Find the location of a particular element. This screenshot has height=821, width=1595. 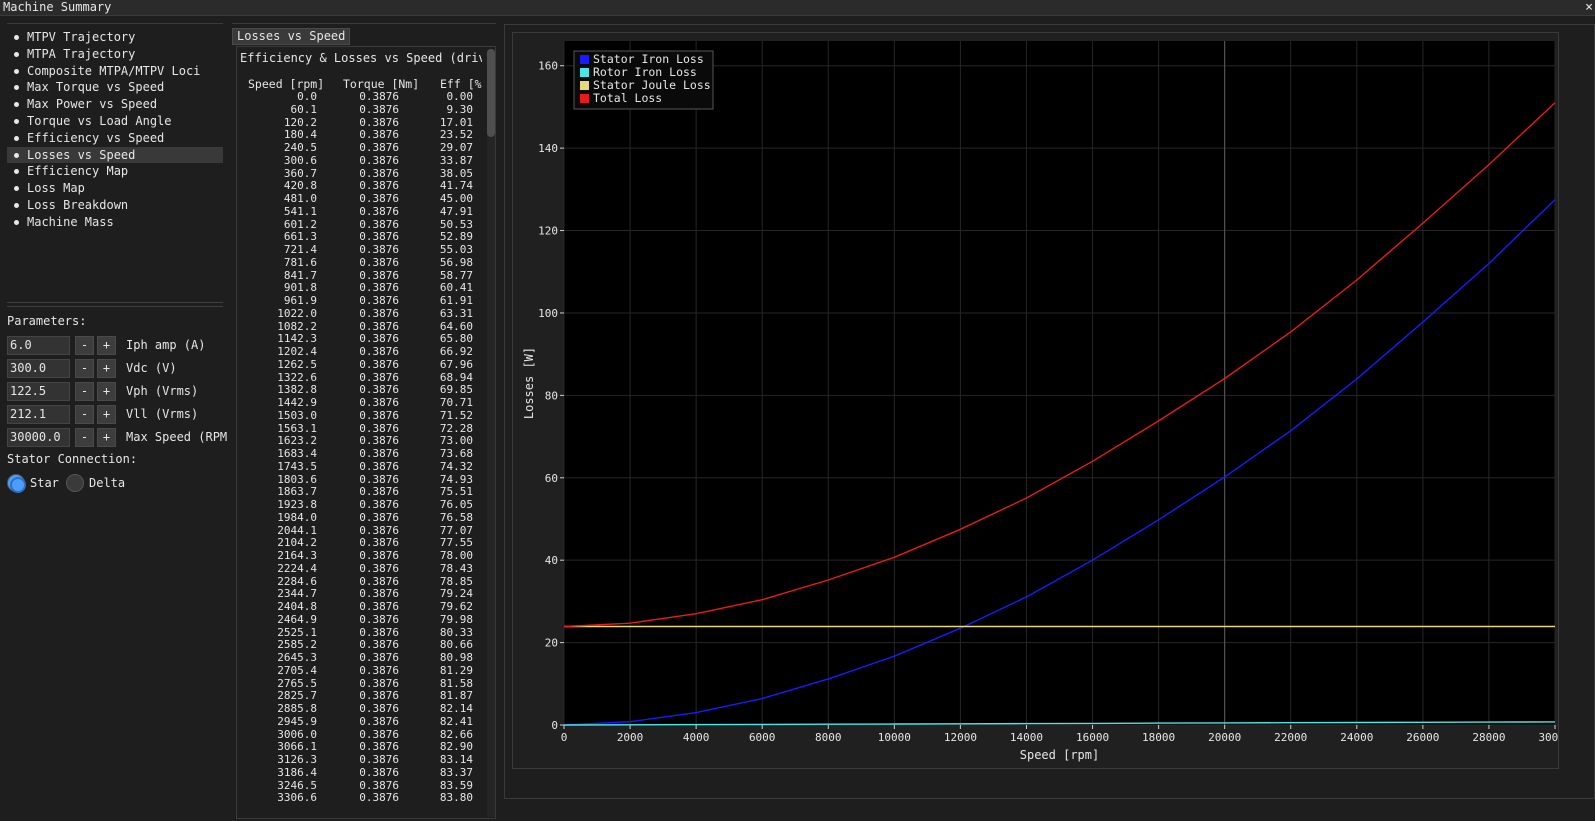

efficiency-cell: 63.31 is located at coordinates (456, 313).